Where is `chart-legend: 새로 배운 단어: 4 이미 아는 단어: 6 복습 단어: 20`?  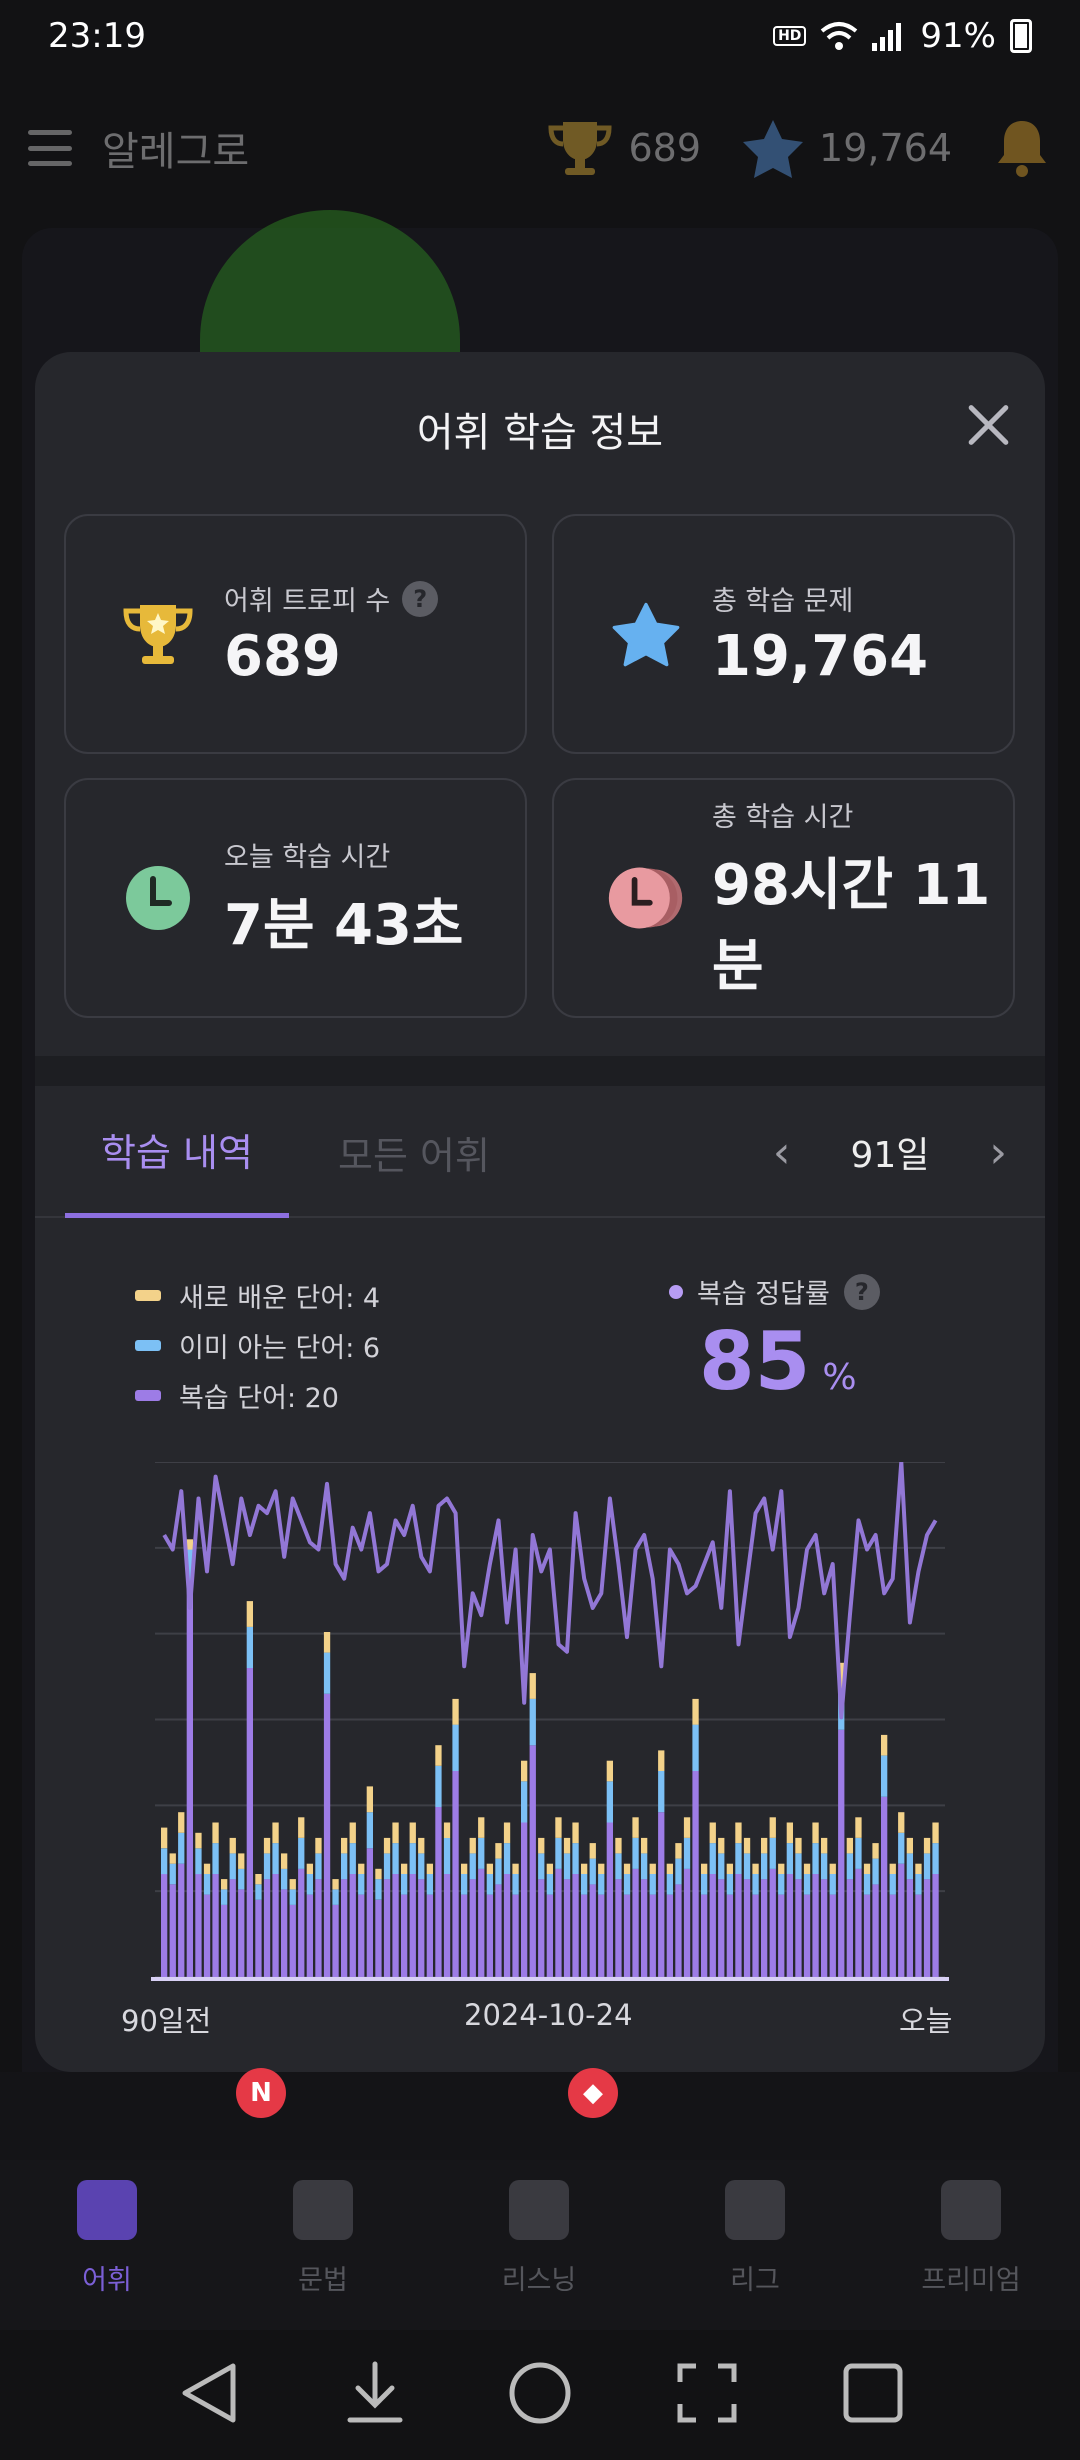 chart-legend: 새로 배운 단어: 4 이미 아는 단어: 6 복습 단어: 20 is located at coordinates (257, 1345).